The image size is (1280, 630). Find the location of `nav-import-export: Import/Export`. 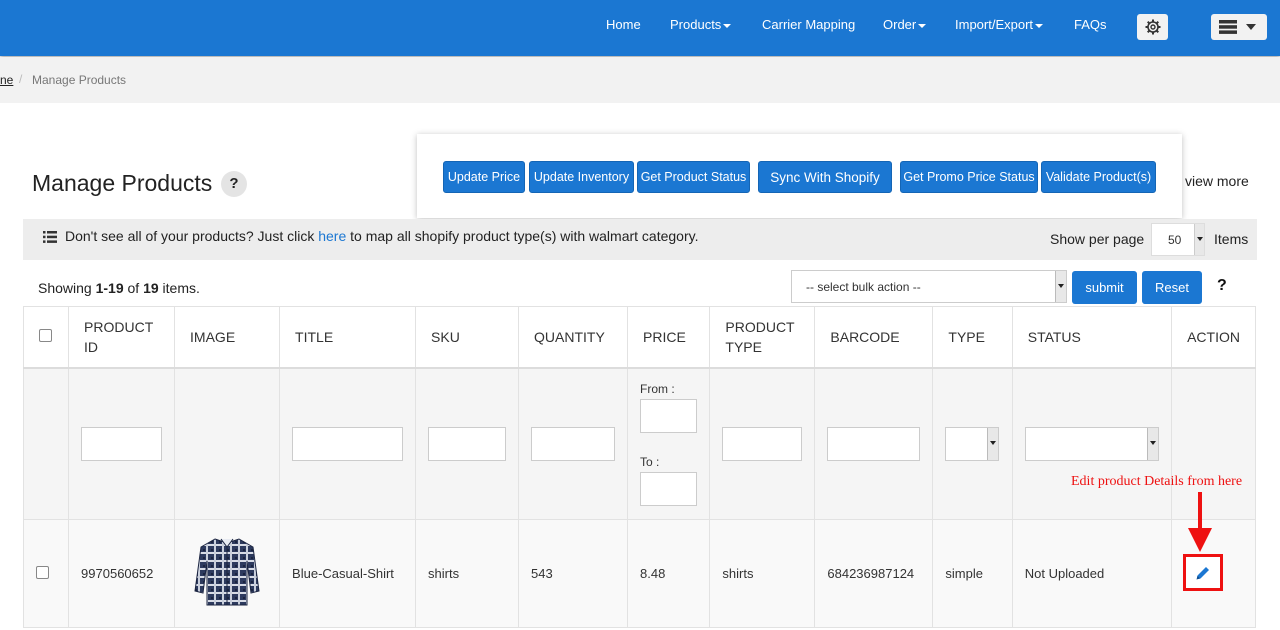

nav-import-export: Import/Export is located at coordinates (999, 24).